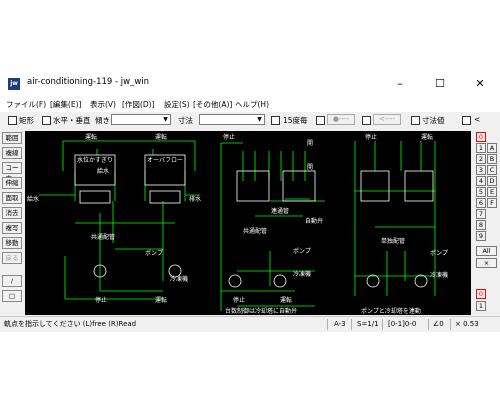 The height and width of the screenshot is (400, 500). What do you see at coordinates (295, 120) in the screenshot?
I see `deg15-label: 15度毎` at bounding box center [295, 120].